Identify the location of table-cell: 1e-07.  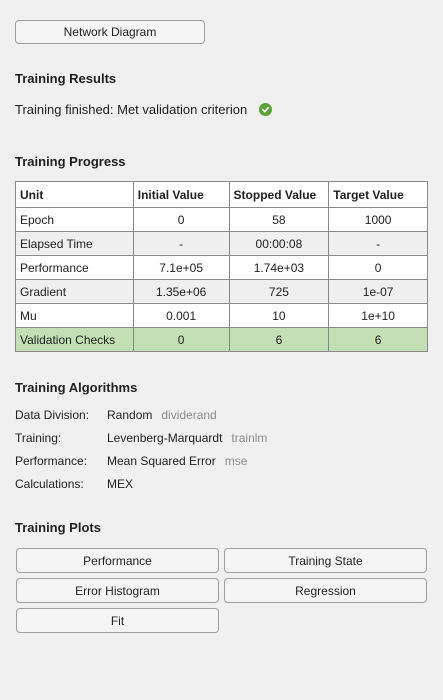
(378, 291).